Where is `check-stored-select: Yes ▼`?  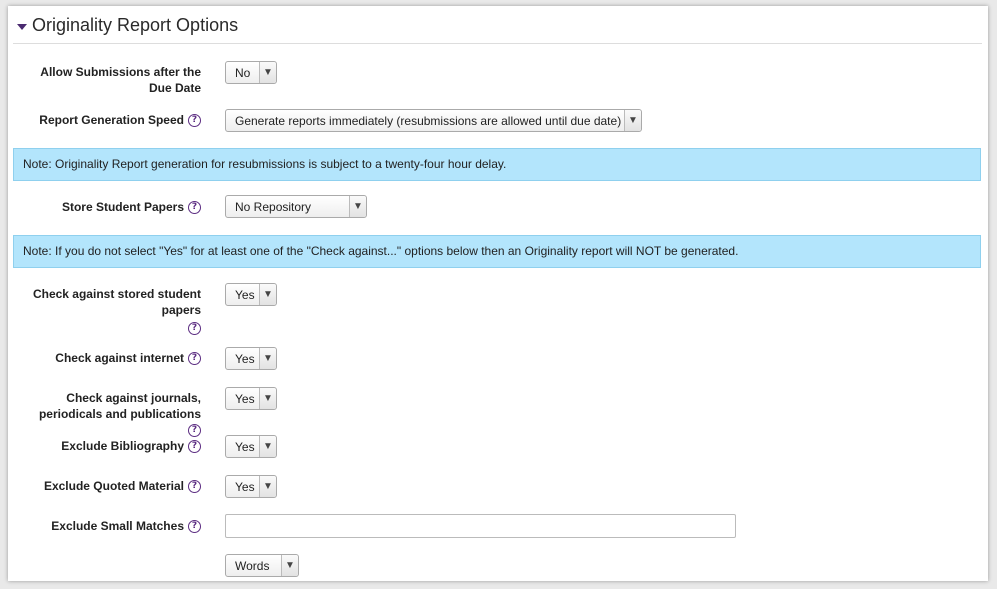
check-stored-select: Yes ▼ is located at coordinates (251, 294).